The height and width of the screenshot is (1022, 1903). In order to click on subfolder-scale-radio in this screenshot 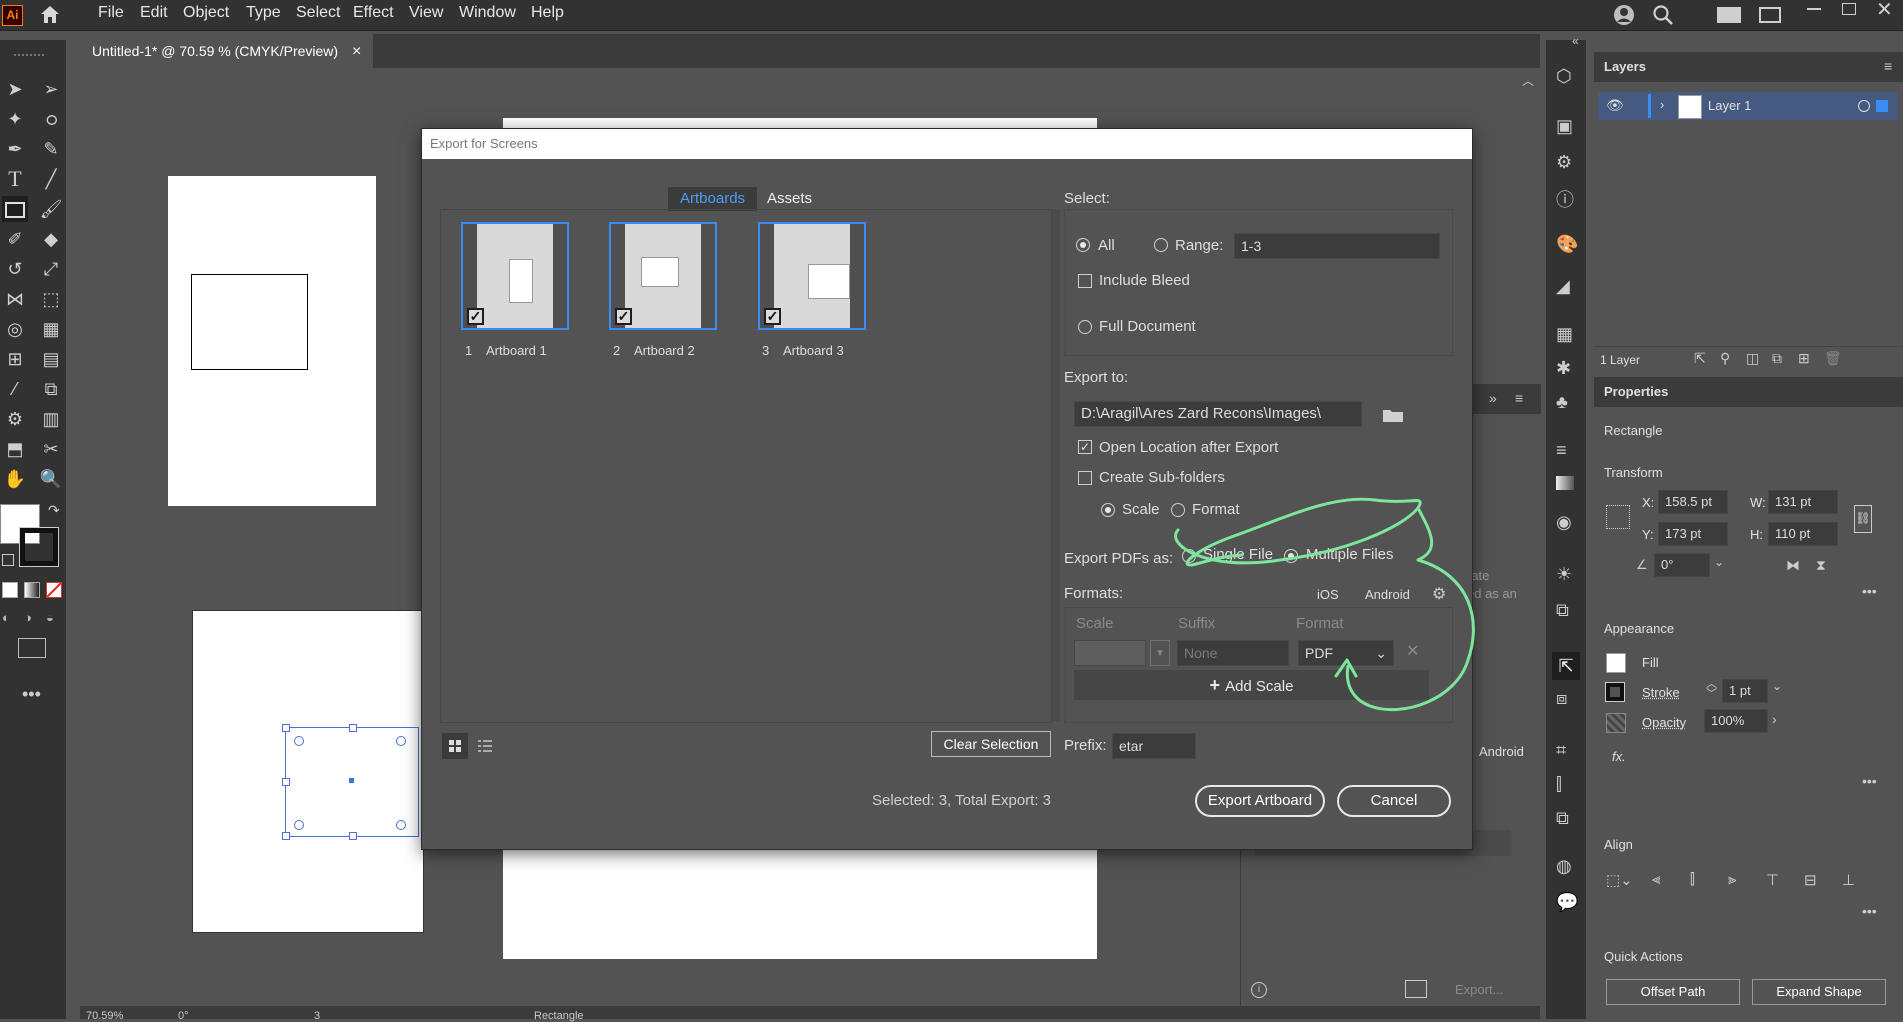, I will do `click(1108, 510)`.